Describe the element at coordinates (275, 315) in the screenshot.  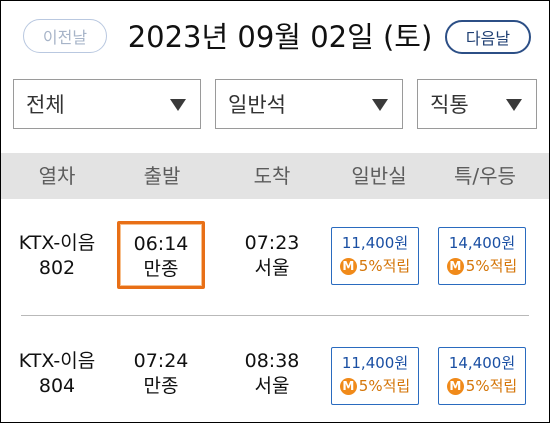
I see `row-divider` at that location.